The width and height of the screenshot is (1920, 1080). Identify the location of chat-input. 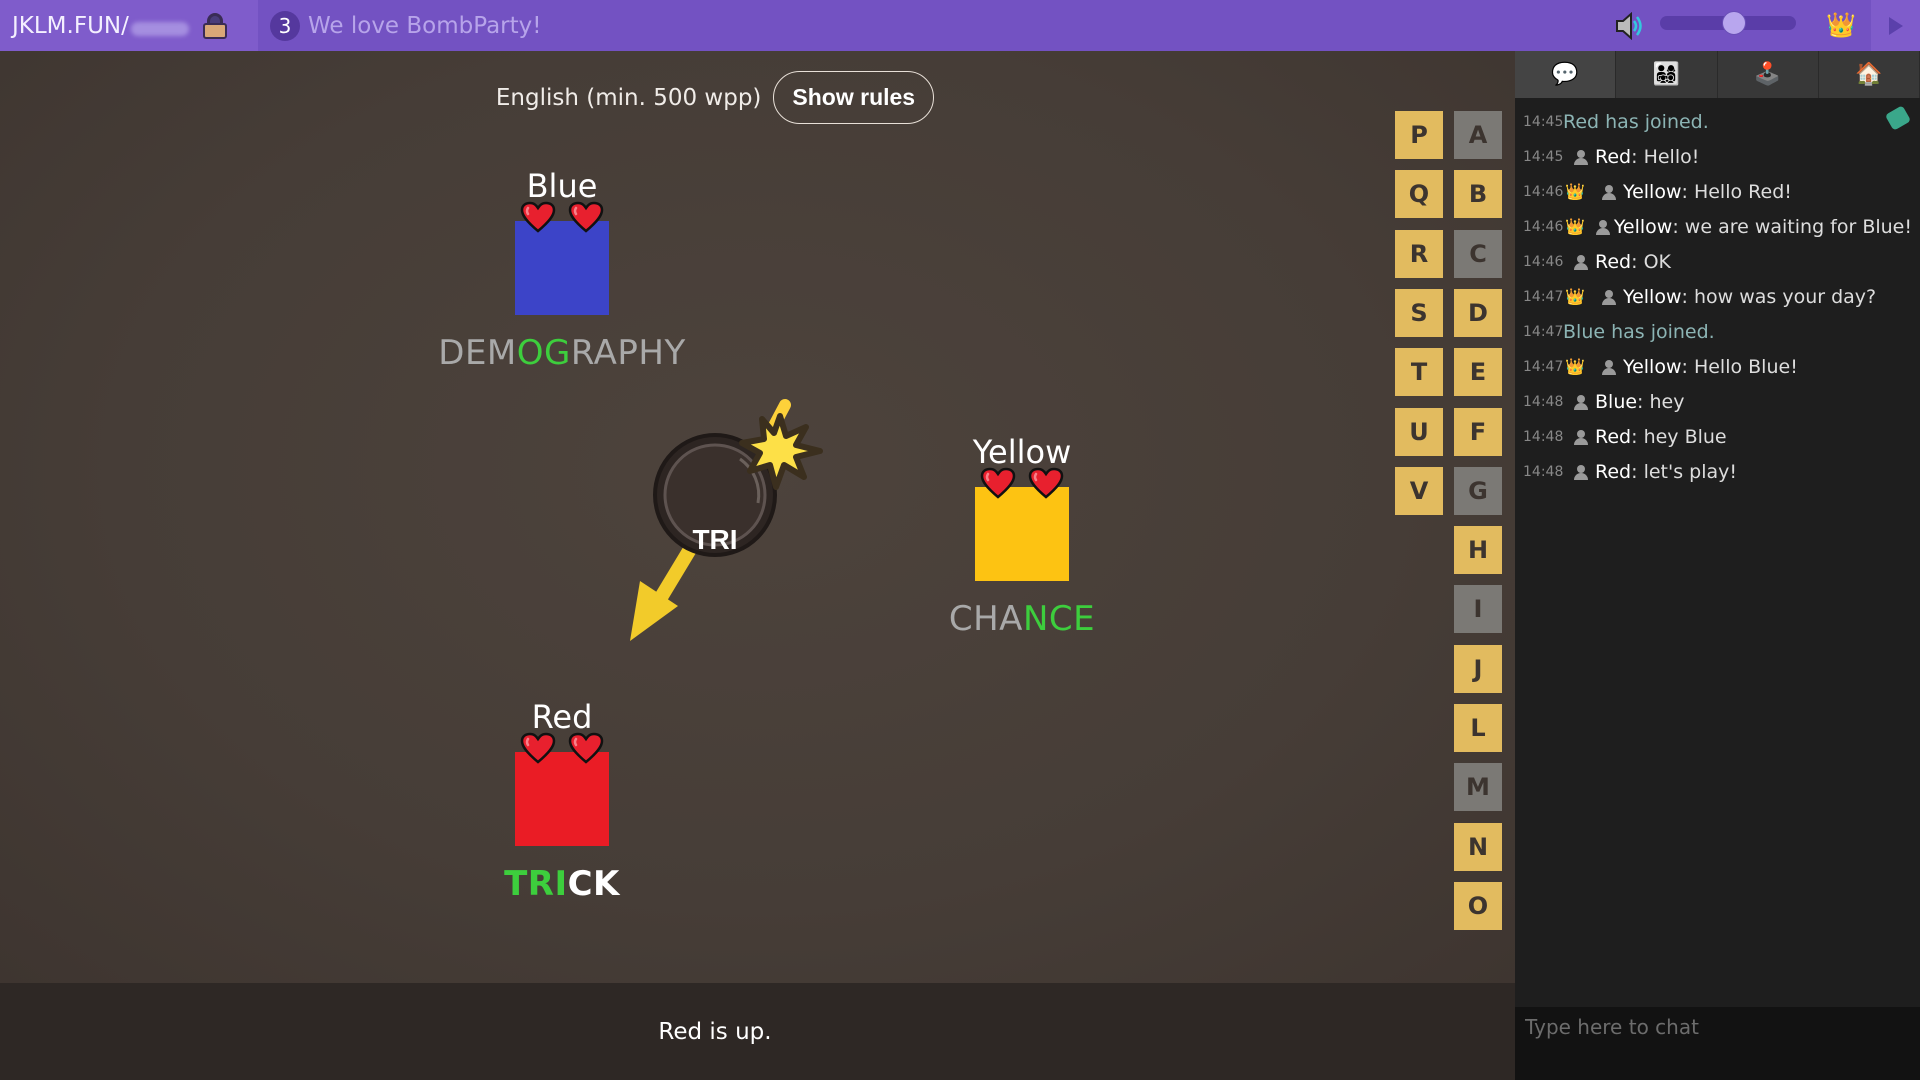
(1717, 1027).